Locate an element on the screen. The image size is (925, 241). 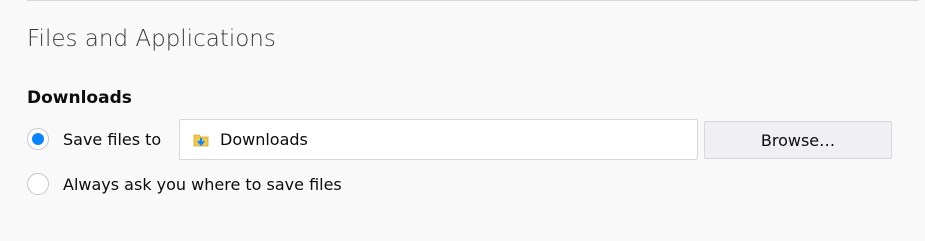
radio-selected-dot is located at coordinates (38, 139).